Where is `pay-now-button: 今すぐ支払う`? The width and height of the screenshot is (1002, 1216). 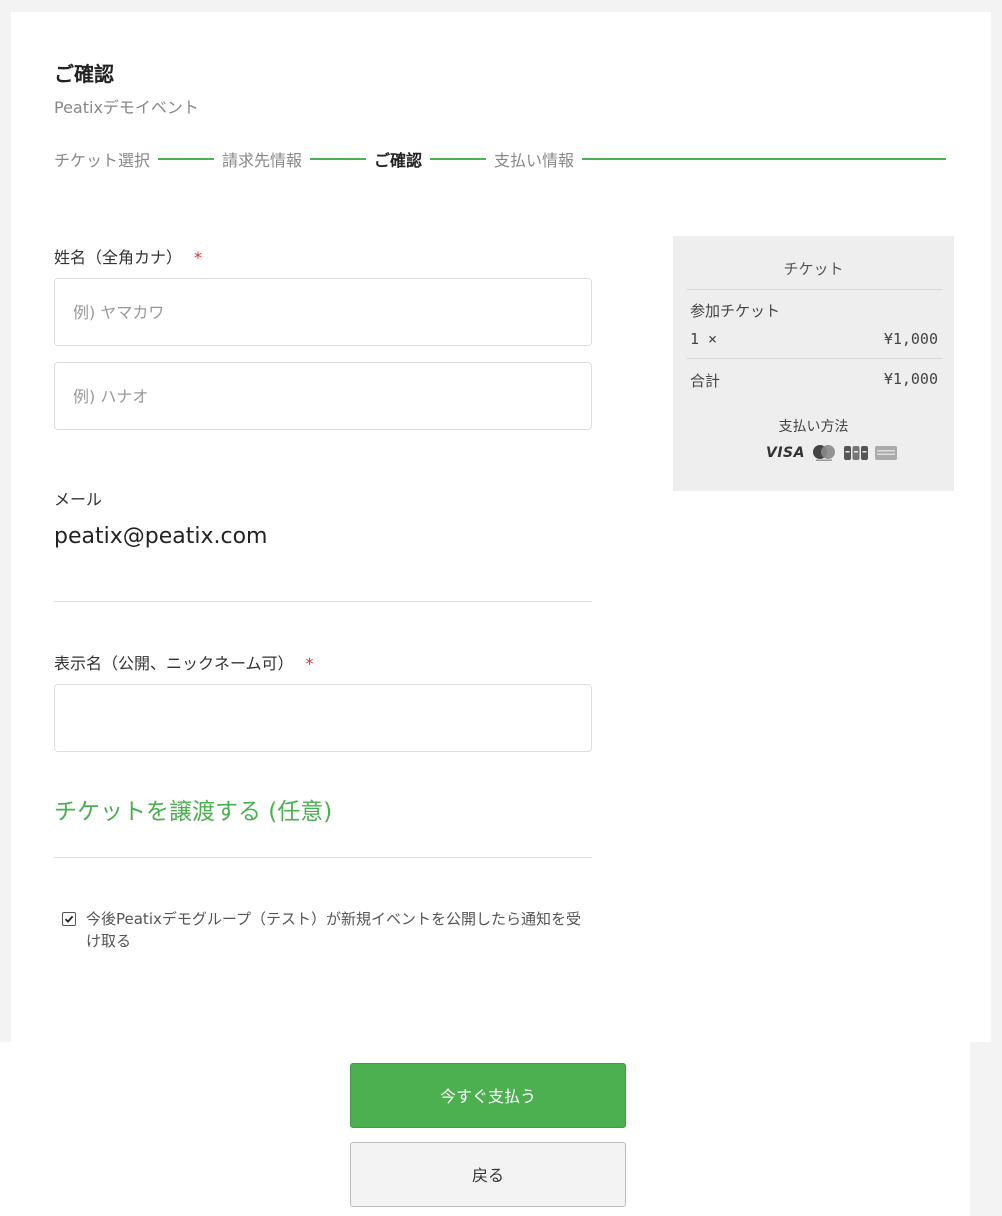 pay-now-button: 今すぐ支払う is located at coordinates (488, 1095).